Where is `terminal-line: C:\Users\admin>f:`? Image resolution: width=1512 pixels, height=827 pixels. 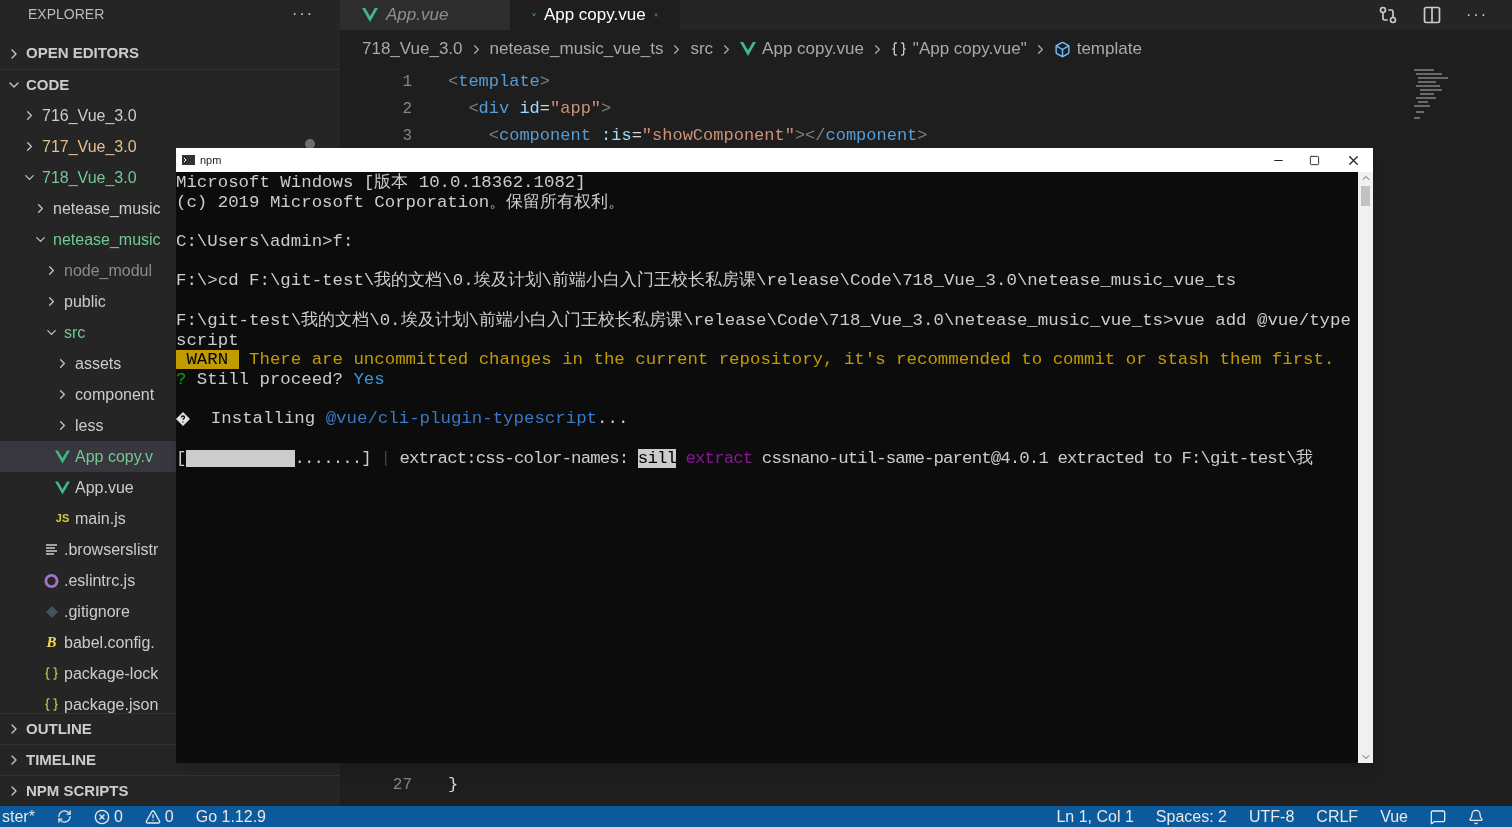
terminal-line: C:\Users\admin>f: is located at coordinates (265, 242).